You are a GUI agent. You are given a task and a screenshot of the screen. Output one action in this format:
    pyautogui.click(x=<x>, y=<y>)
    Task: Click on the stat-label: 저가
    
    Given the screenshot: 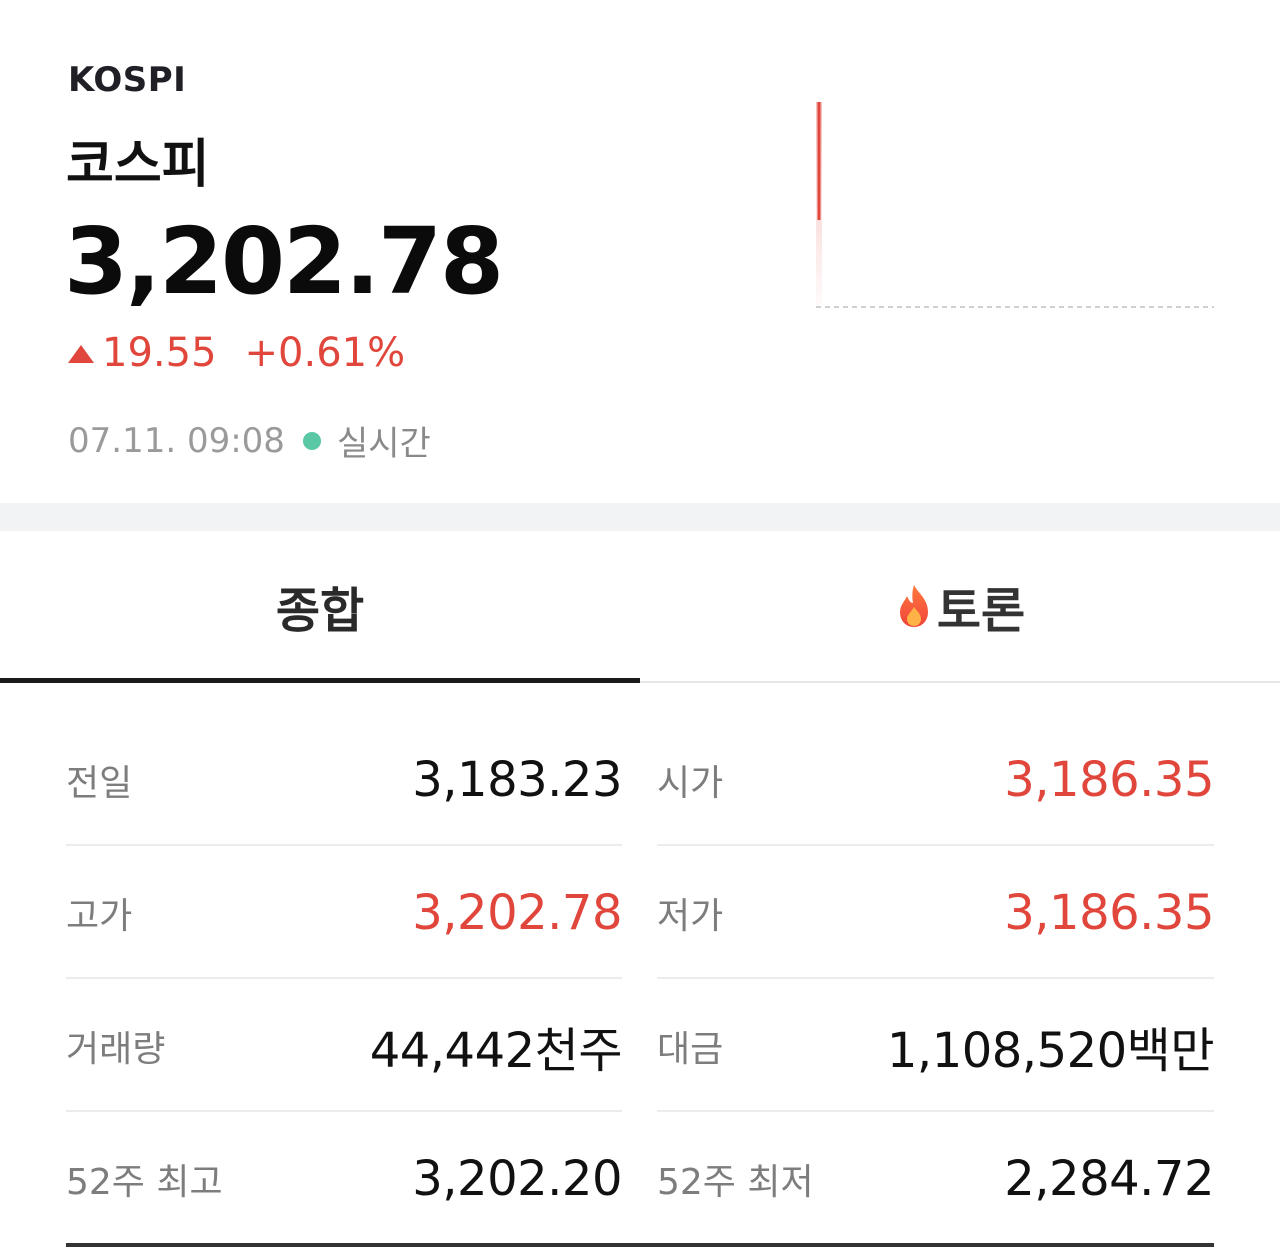 What is the action you would take?
    pyautogui.click(x=690, y=916)
    